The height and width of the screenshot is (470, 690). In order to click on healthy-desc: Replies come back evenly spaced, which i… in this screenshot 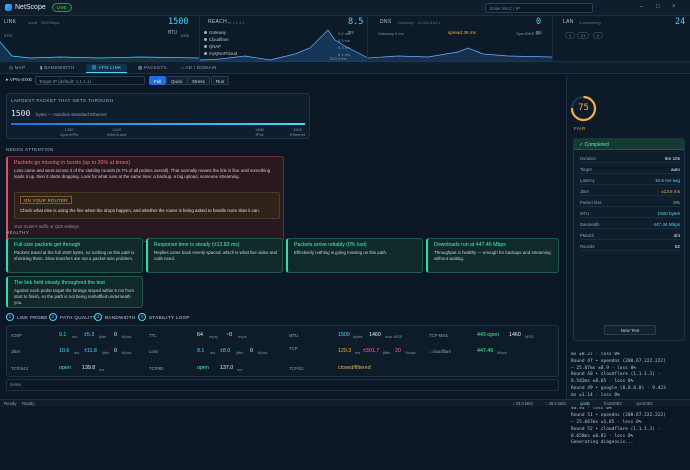, I will do `click(216, 255)`.